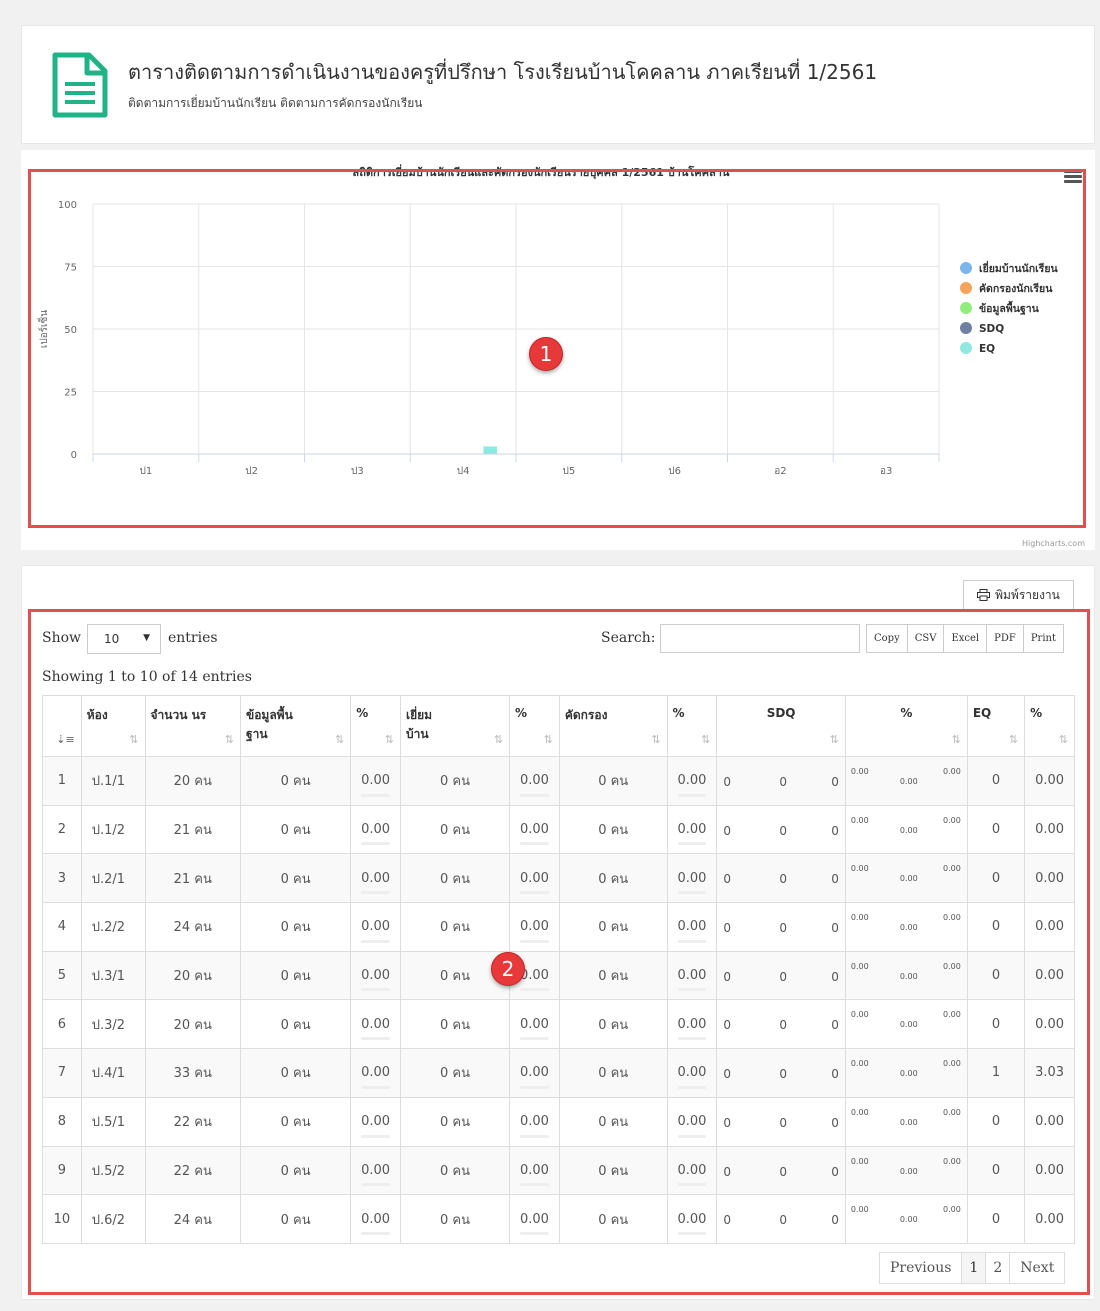 The height and width of the screenshot is (1311, 1100). What do you see at coordinates (1053, 543) in the screenshot?
I see `chart-credits: Highcharts.com` at bounding box center [1053, 543].